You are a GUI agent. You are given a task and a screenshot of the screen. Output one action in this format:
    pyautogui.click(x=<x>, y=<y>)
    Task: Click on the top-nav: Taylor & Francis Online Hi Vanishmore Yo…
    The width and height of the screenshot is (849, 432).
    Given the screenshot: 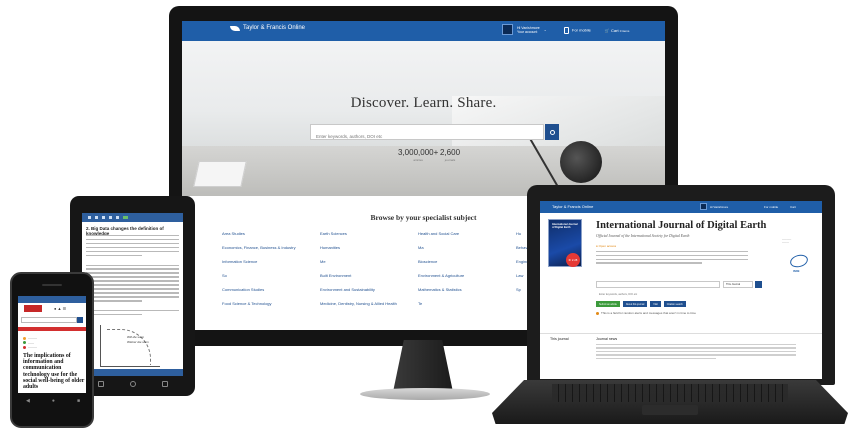 What is the action you would take?
    pyautogui.click(x=423, y=31)
    